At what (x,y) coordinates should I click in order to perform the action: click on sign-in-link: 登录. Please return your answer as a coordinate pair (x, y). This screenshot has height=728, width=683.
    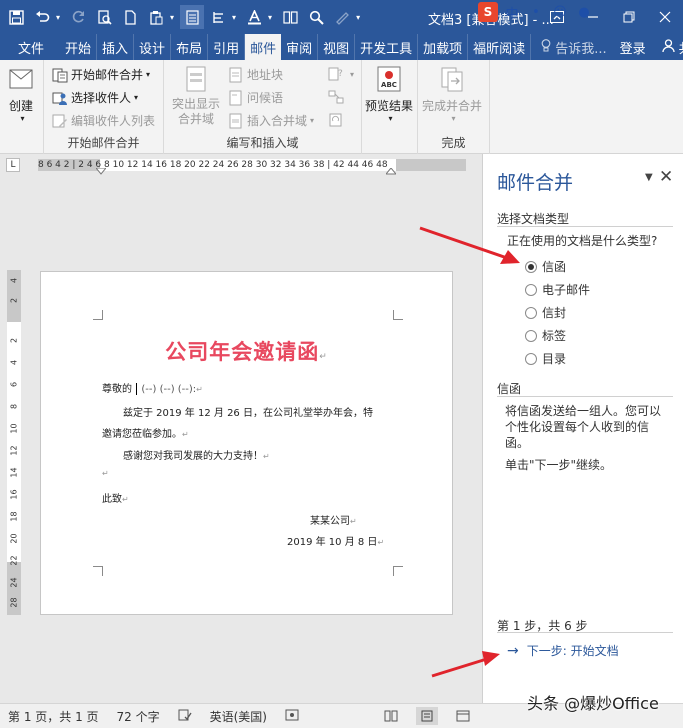
    Looking at the image, I should click on (633, 47).